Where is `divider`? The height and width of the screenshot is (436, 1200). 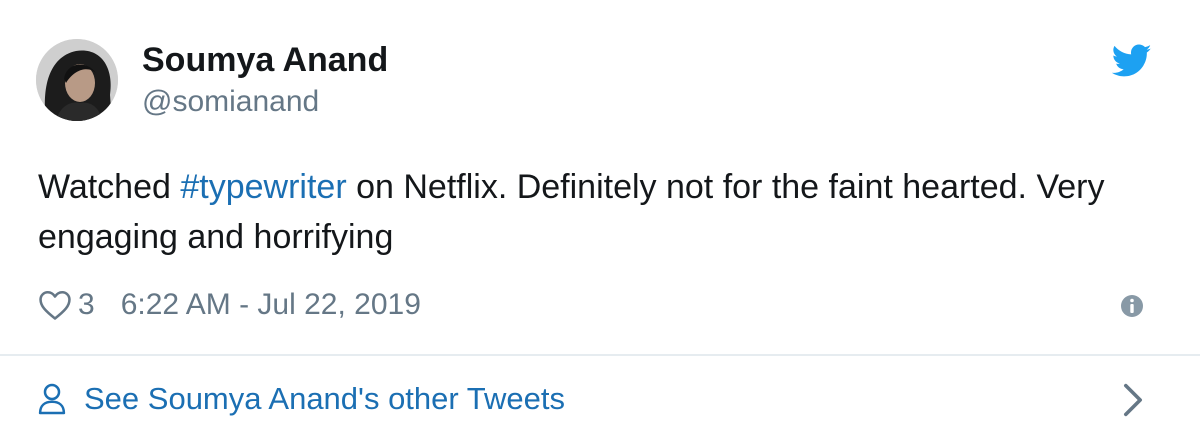 divider is located at coordinates (600, 355).